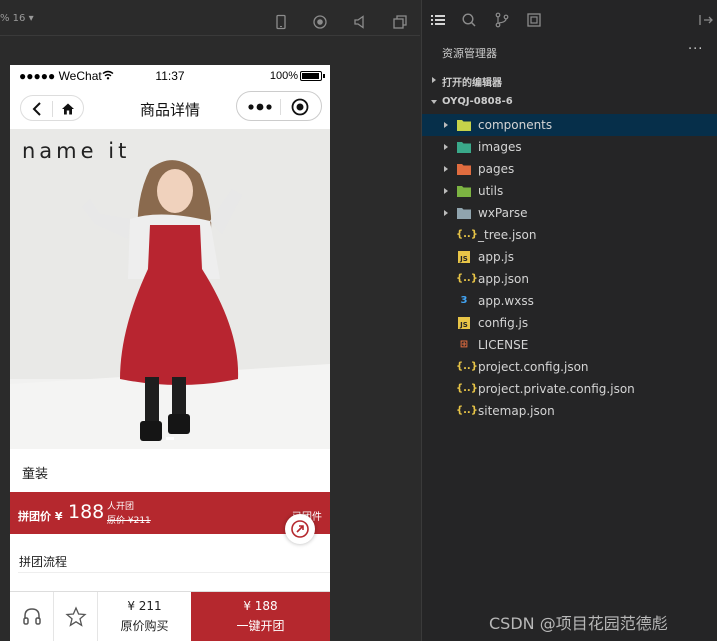  I want to click on favorite-button, so click(76, 616).